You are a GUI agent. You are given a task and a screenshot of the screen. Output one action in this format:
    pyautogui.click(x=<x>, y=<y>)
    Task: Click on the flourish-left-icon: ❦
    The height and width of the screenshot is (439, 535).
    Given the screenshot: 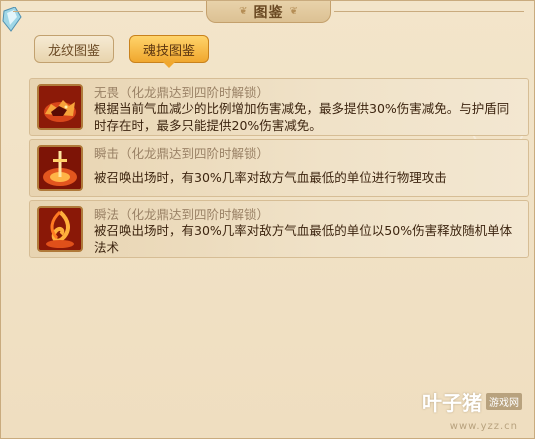 What is the action you would take?
    pyautogui.click(x=243, y=11)
    